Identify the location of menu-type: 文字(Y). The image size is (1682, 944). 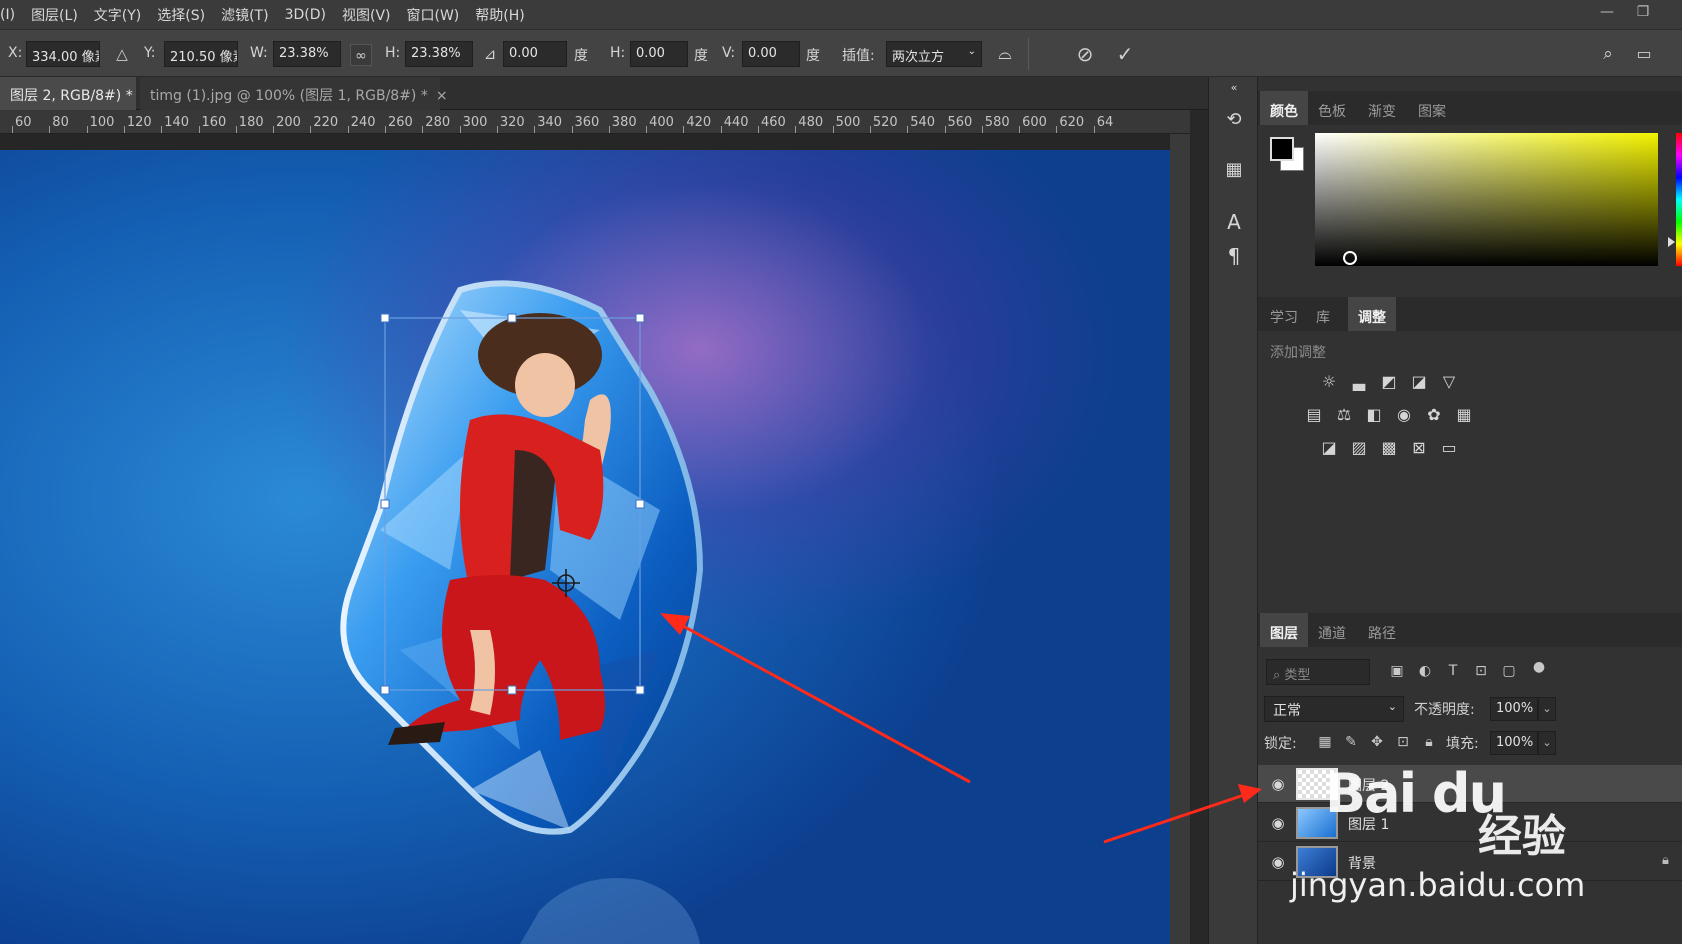
(121, 15).